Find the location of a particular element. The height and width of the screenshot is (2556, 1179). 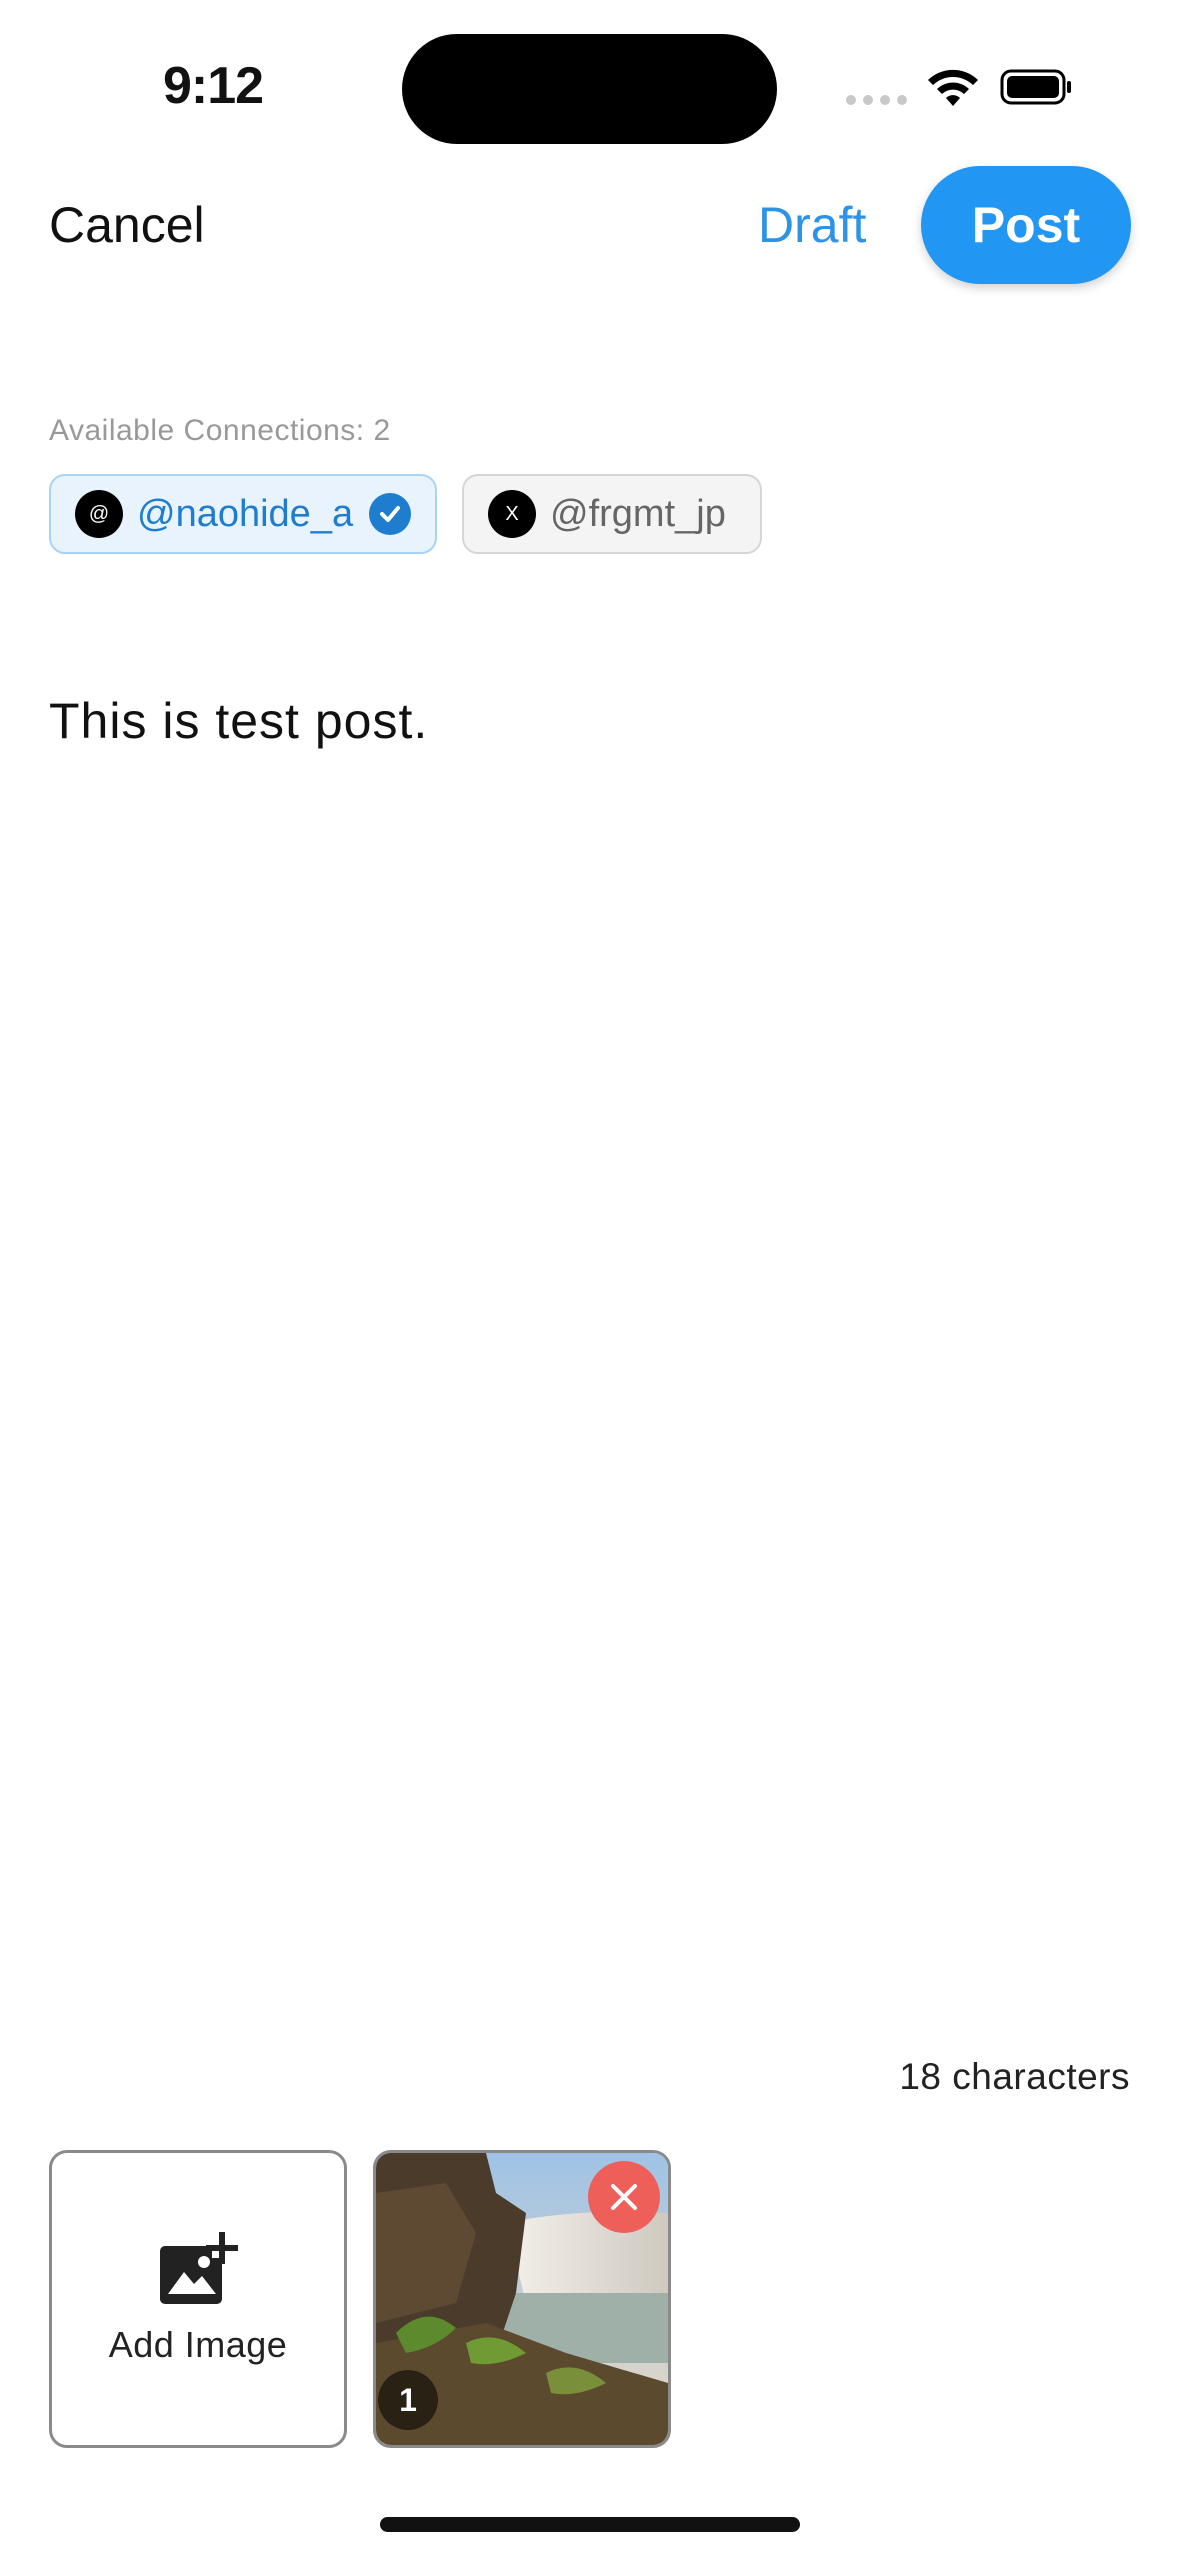

cellular-signal-icon is located at coordinates (876, 100).